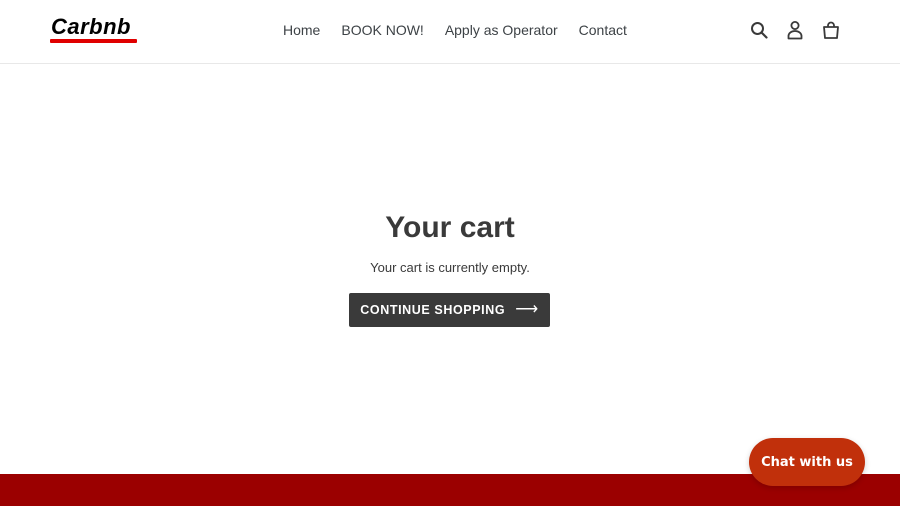 The width and height of the screenshot is (900, 506). Describe the element at coordinates (831, 30) in the screenshot. I see `cart-icon` at that location.